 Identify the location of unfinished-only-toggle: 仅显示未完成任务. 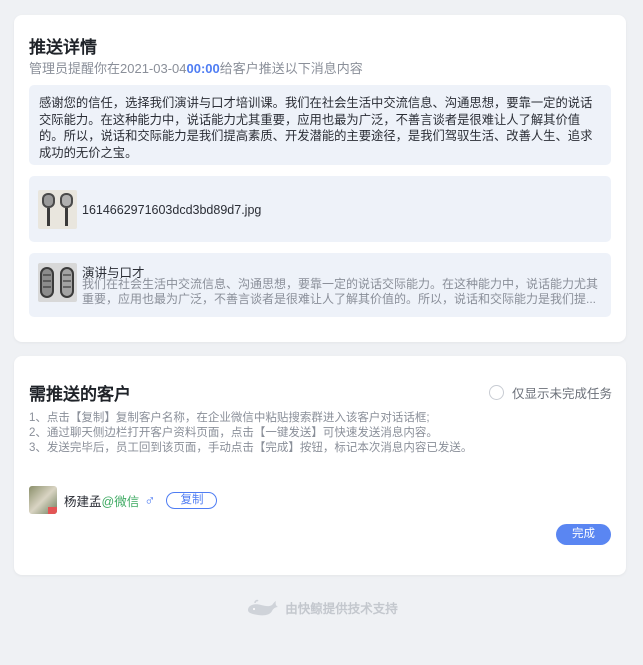
(550, 392).